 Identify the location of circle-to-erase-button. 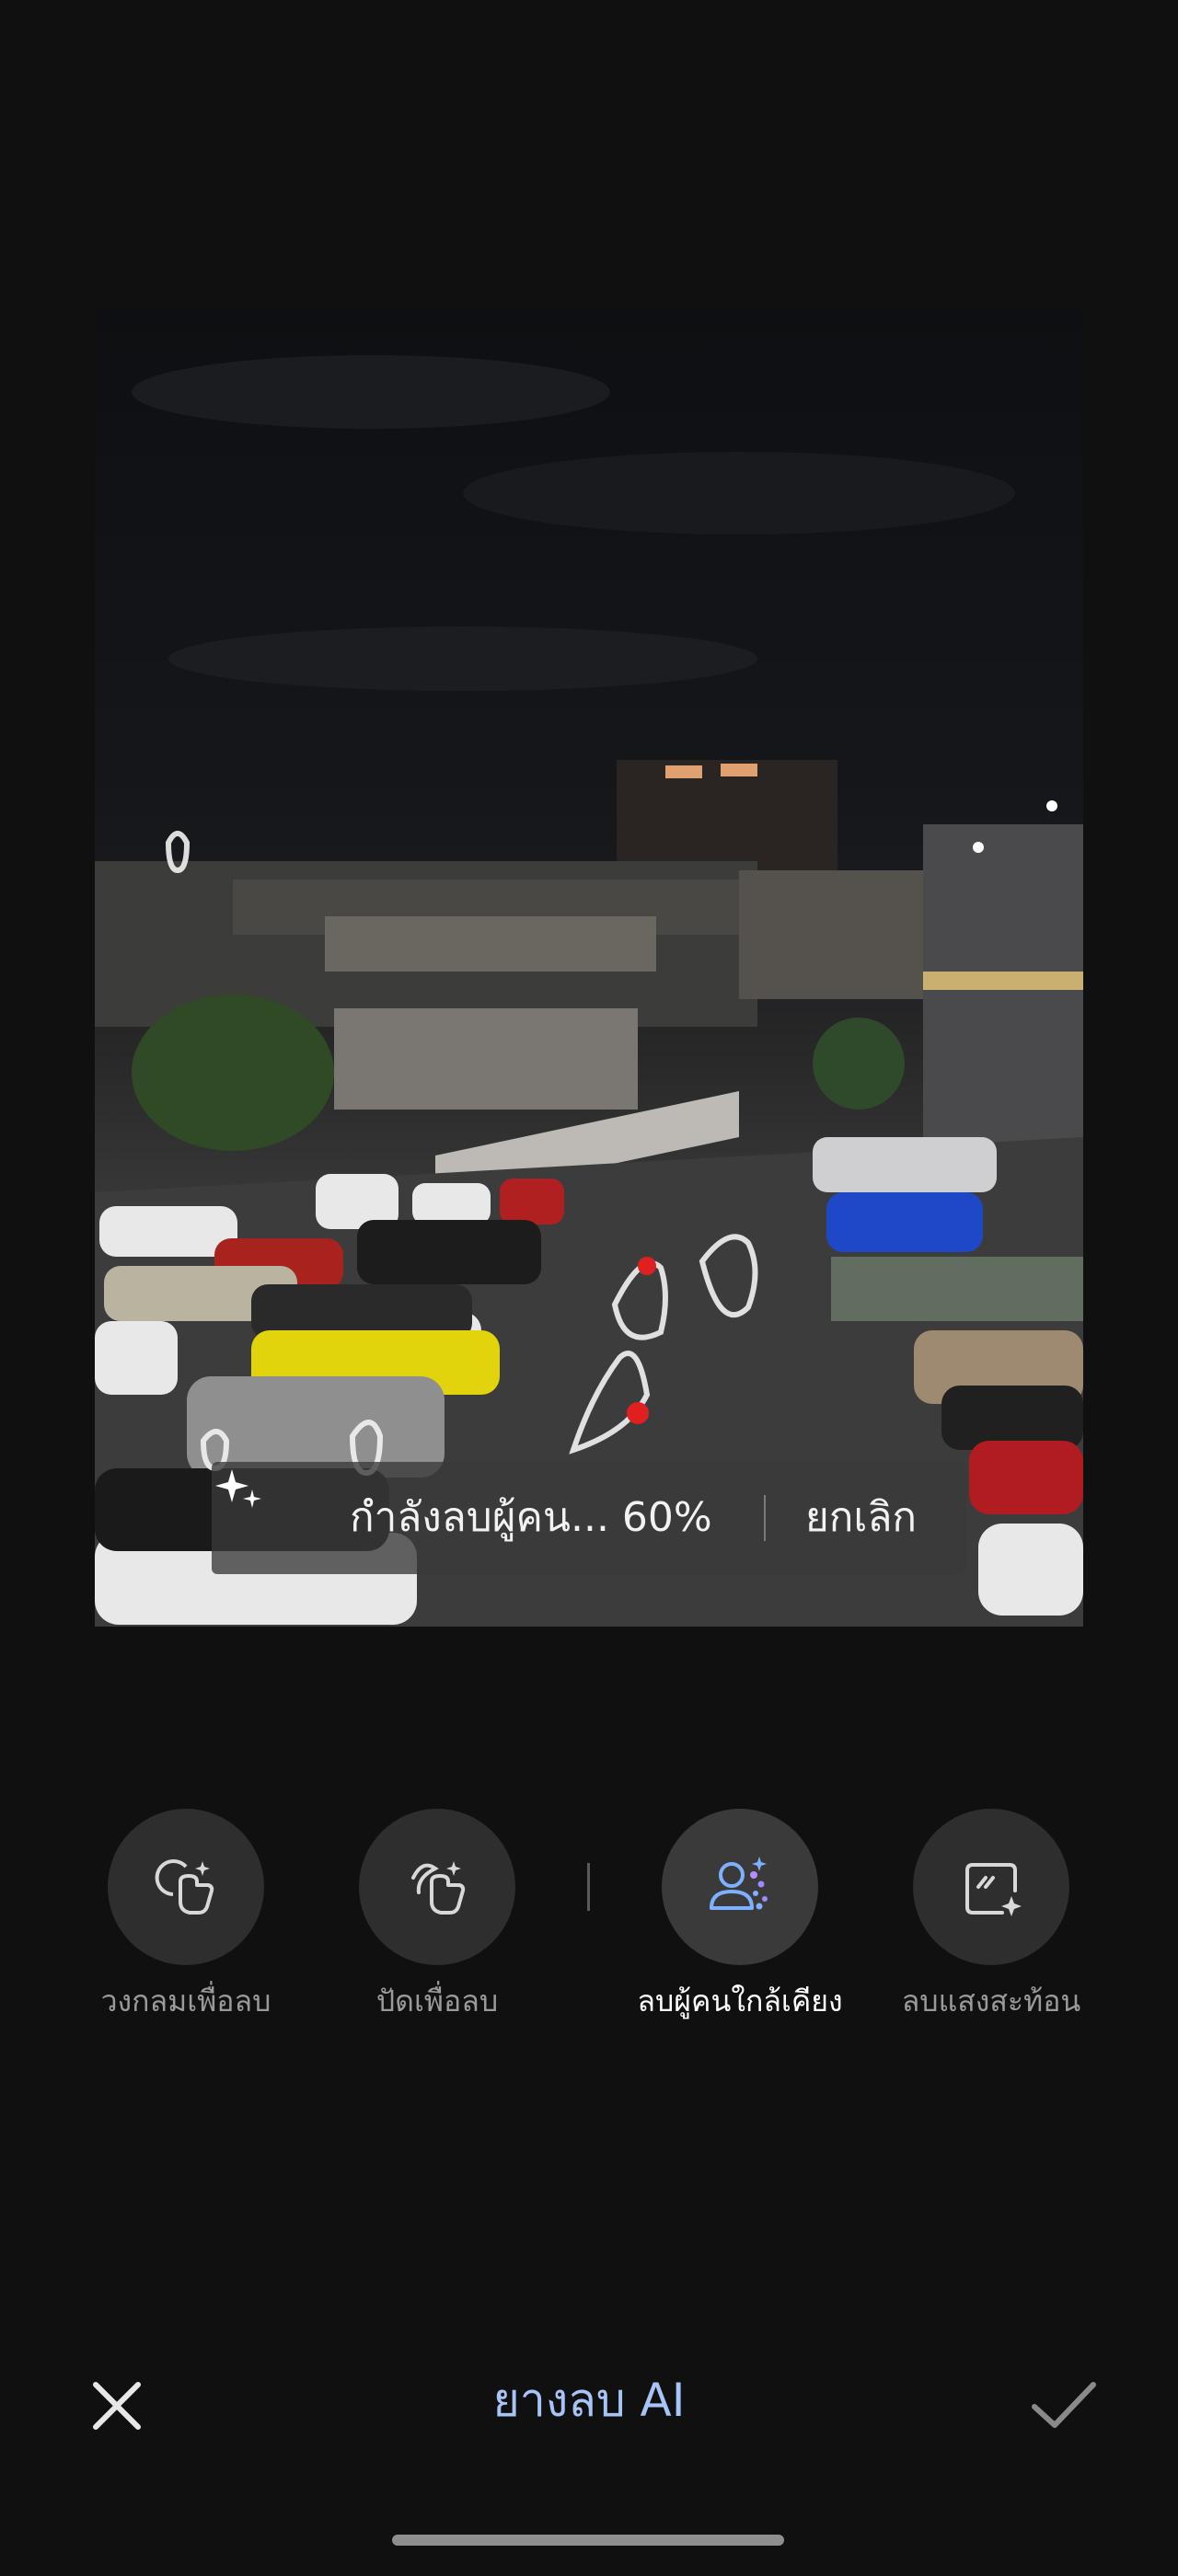
(186, 1887).